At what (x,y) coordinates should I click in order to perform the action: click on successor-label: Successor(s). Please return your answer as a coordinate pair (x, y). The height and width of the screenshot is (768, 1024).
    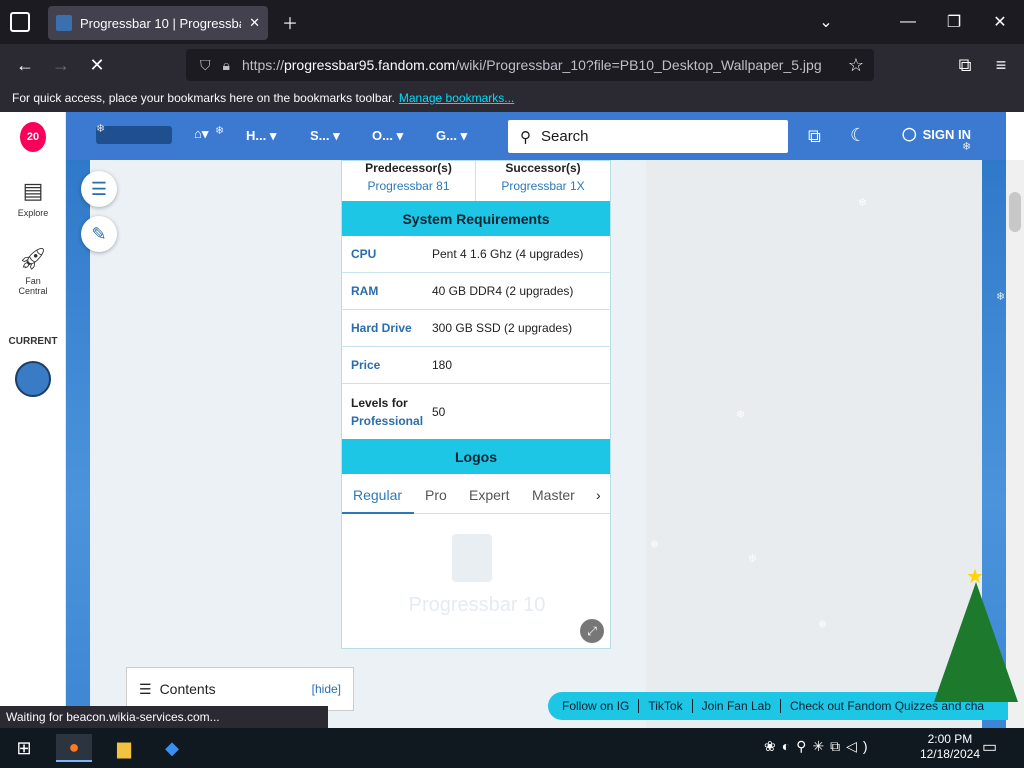
    Looking at the image, I should click on (543, 168).